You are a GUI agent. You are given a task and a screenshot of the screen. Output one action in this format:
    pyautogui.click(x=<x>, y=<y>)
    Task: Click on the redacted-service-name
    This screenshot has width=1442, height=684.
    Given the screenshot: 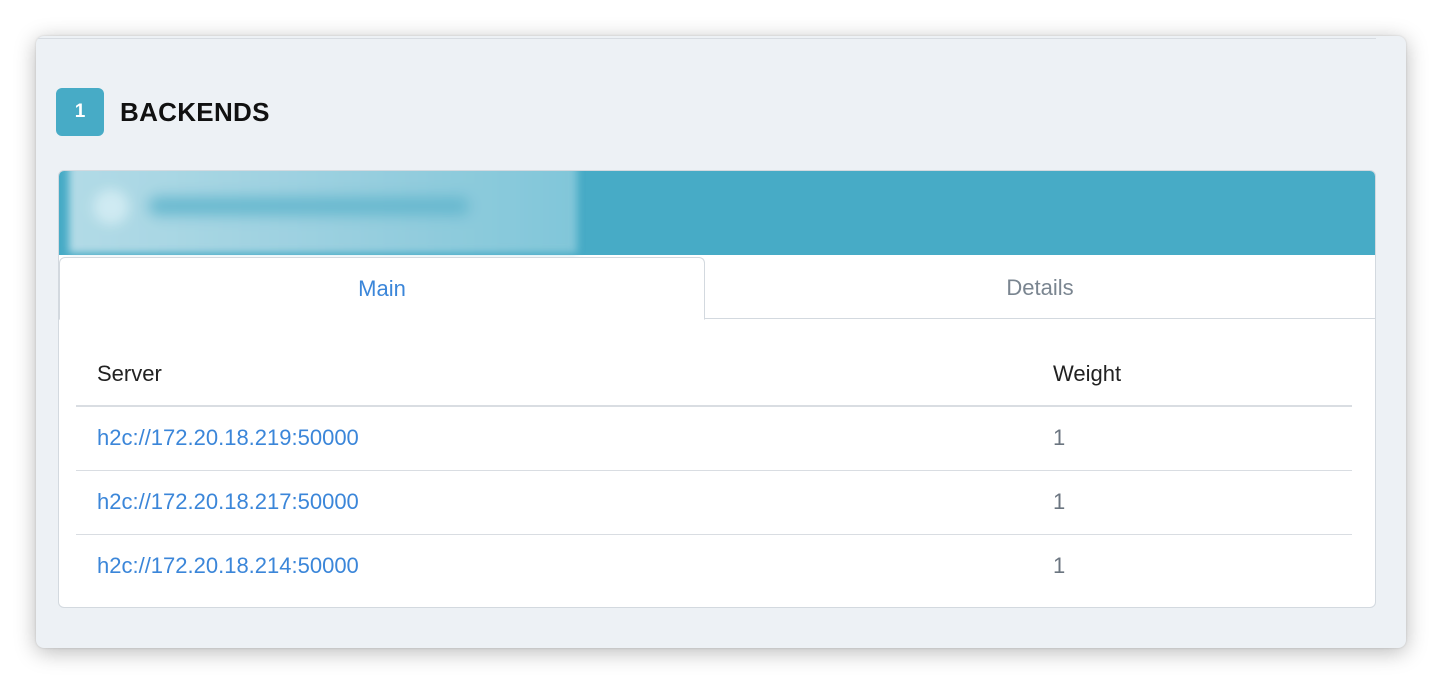 What is the action you would take?
    pyautogui.click(x=323, y=212)
    